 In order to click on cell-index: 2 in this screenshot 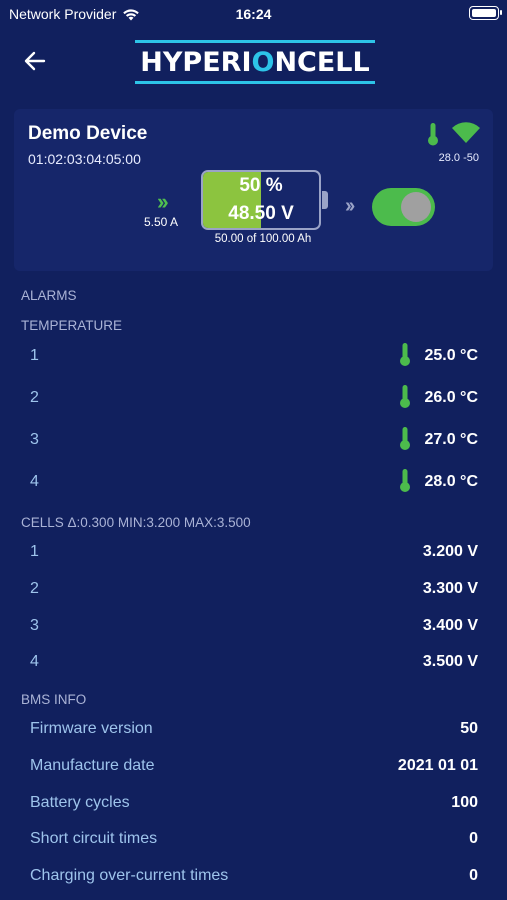, I will do `click(34, 588)`.